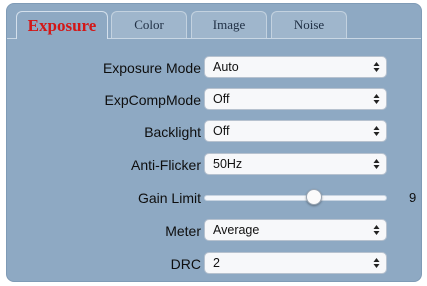 This screenshot has width=427, height=286. I want to click on backlight-select: Off, so click(295, 131).